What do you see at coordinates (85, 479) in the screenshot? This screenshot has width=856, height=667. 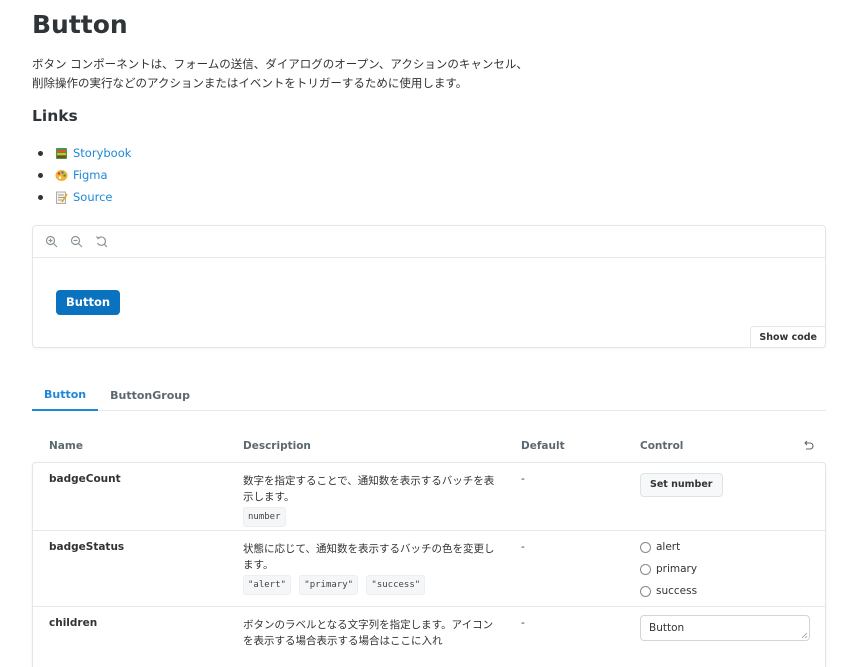 I see `arg-name: badgeCount` at bounding box center [85, 479].